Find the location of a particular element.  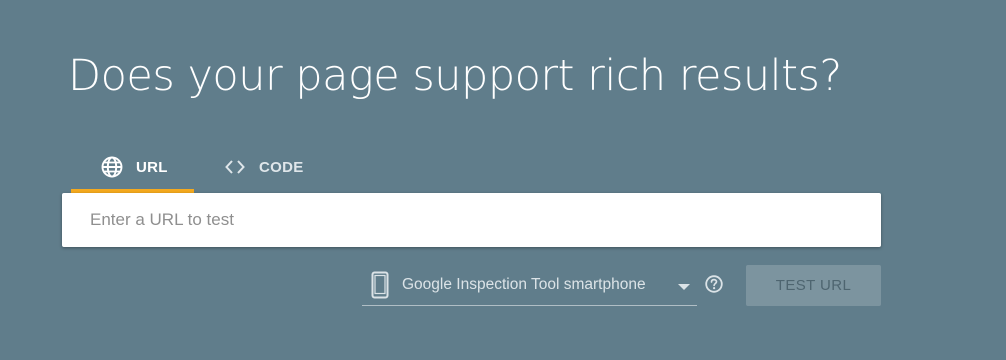

tab-code: CODE is located at coordinates (254, 169).